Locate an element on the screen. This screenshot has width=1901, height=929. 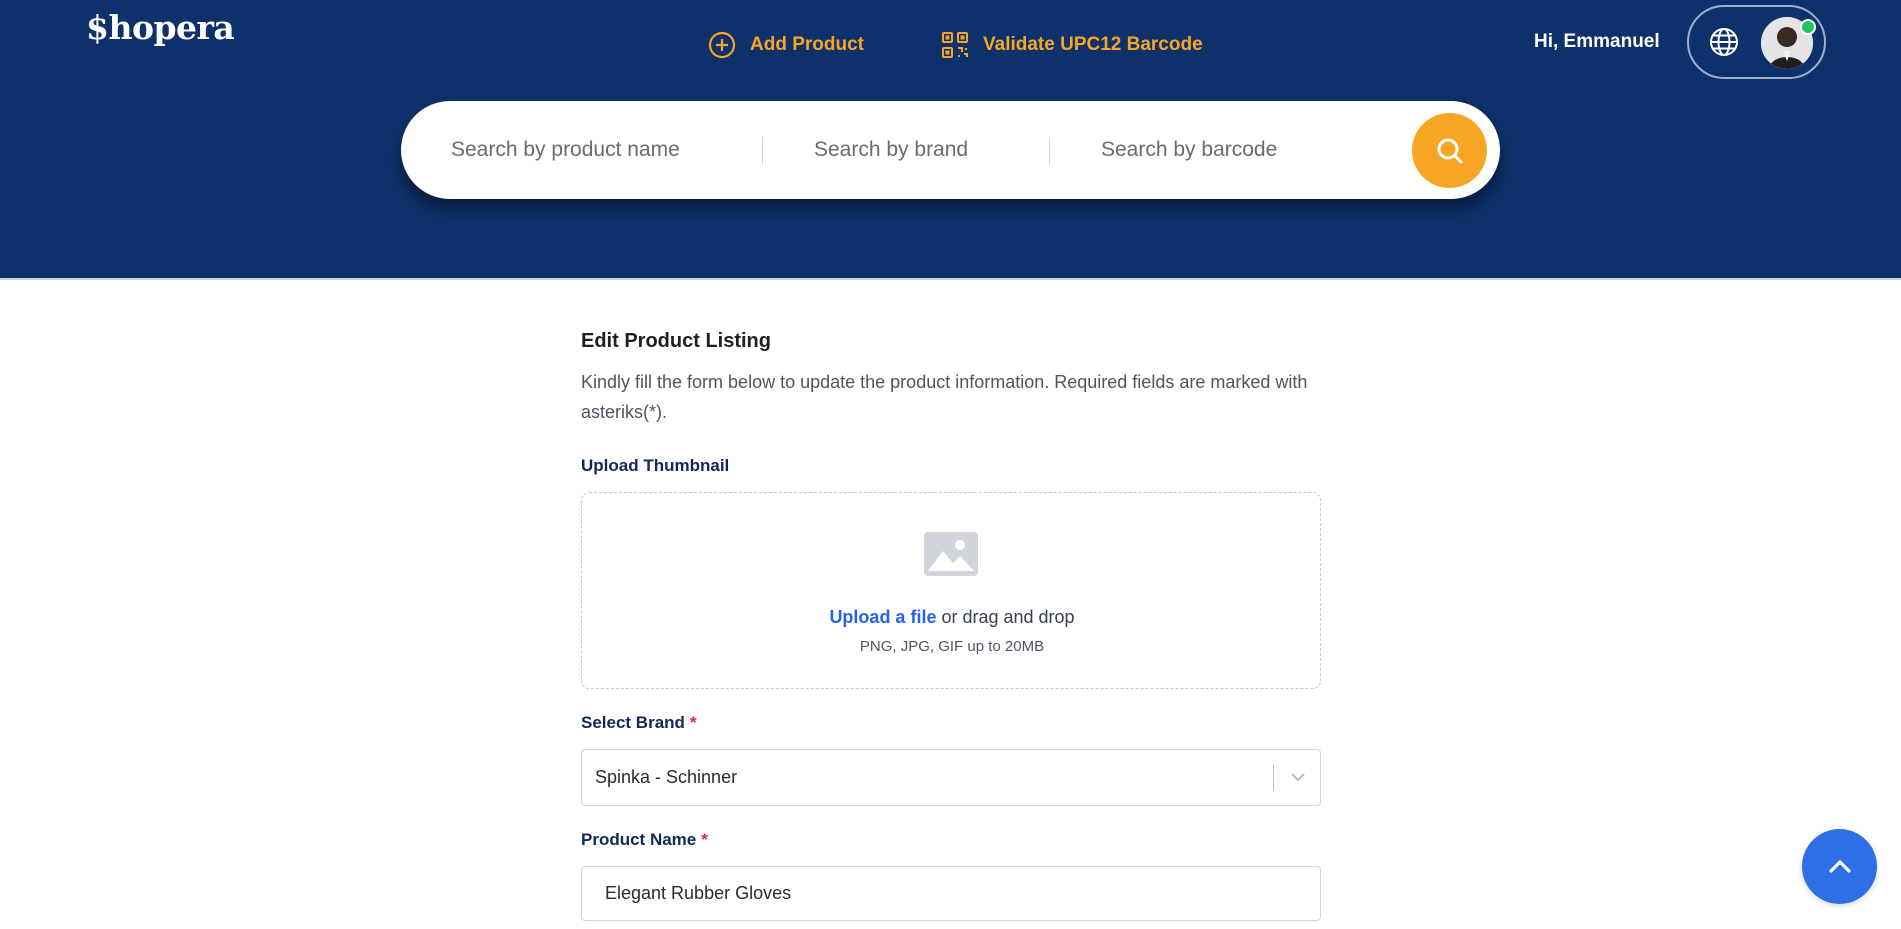
search-bar is located at coordinates (950, 150).